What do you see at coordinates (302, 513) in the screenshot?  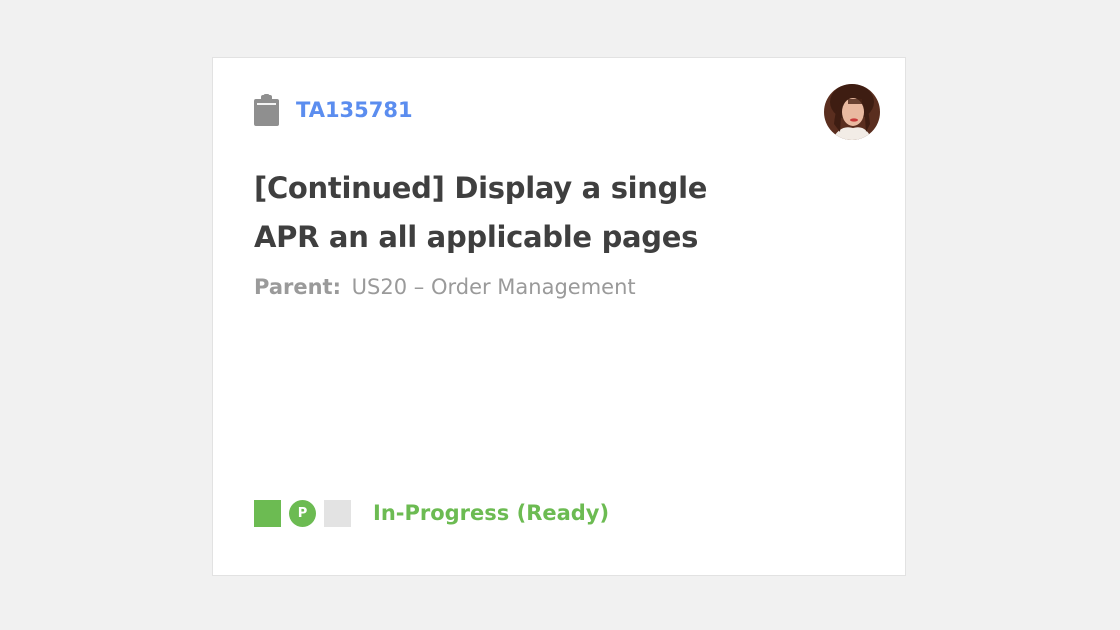 I see `state-in-progress-indicator: P` at bounding box center [302, 513].